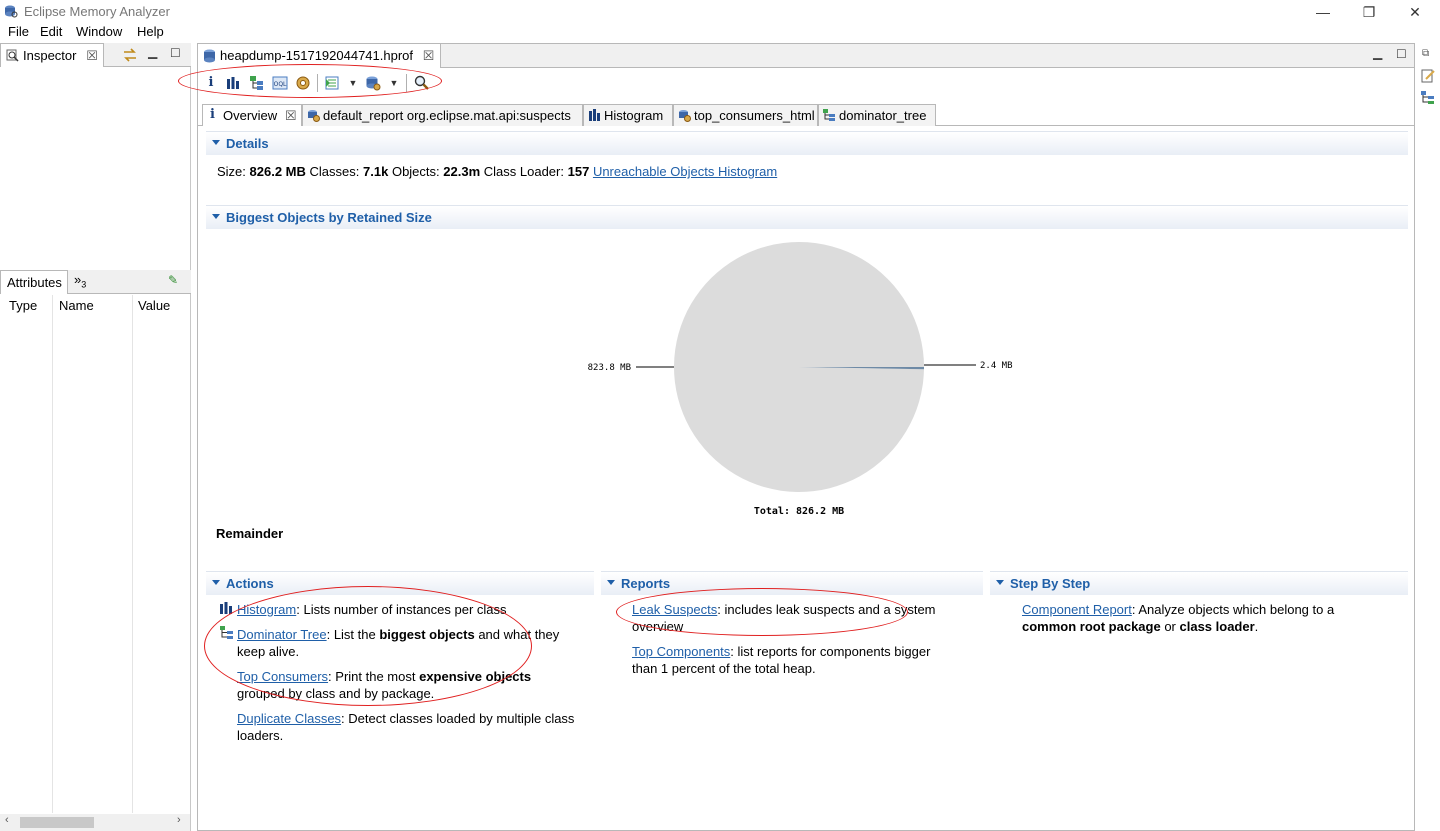 This screenshot has height=831, width=1440. Describe the element at coordinates (792, 583) in the screenshot. I see `reports-section-header: Reports` at that location.